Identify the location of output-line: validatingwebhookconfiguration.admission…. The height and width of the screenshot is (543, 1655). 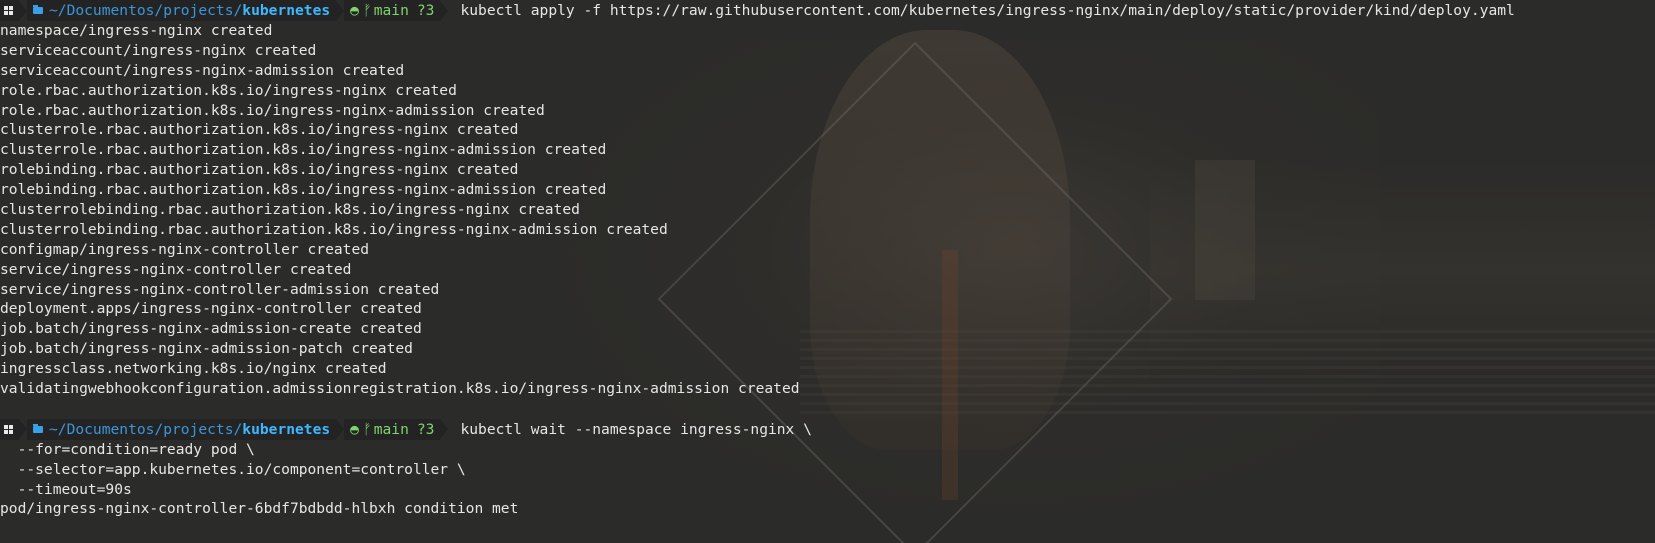
(400, 389).